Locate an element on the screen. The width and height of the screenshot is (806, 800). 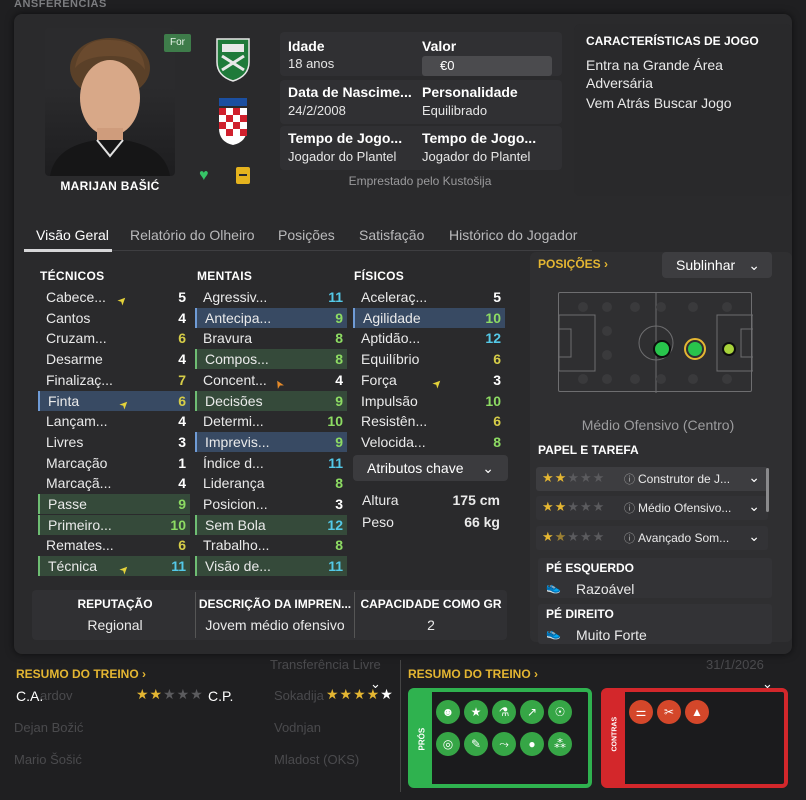
attribute-row: Finalizaç... 7 is located at coordinates (114, 380).